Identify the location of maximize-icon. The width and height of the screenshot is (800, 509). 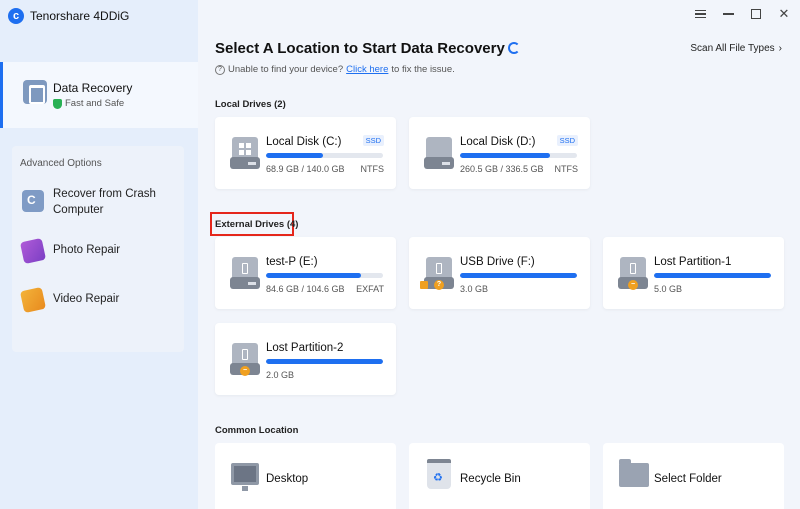
(756, 14).